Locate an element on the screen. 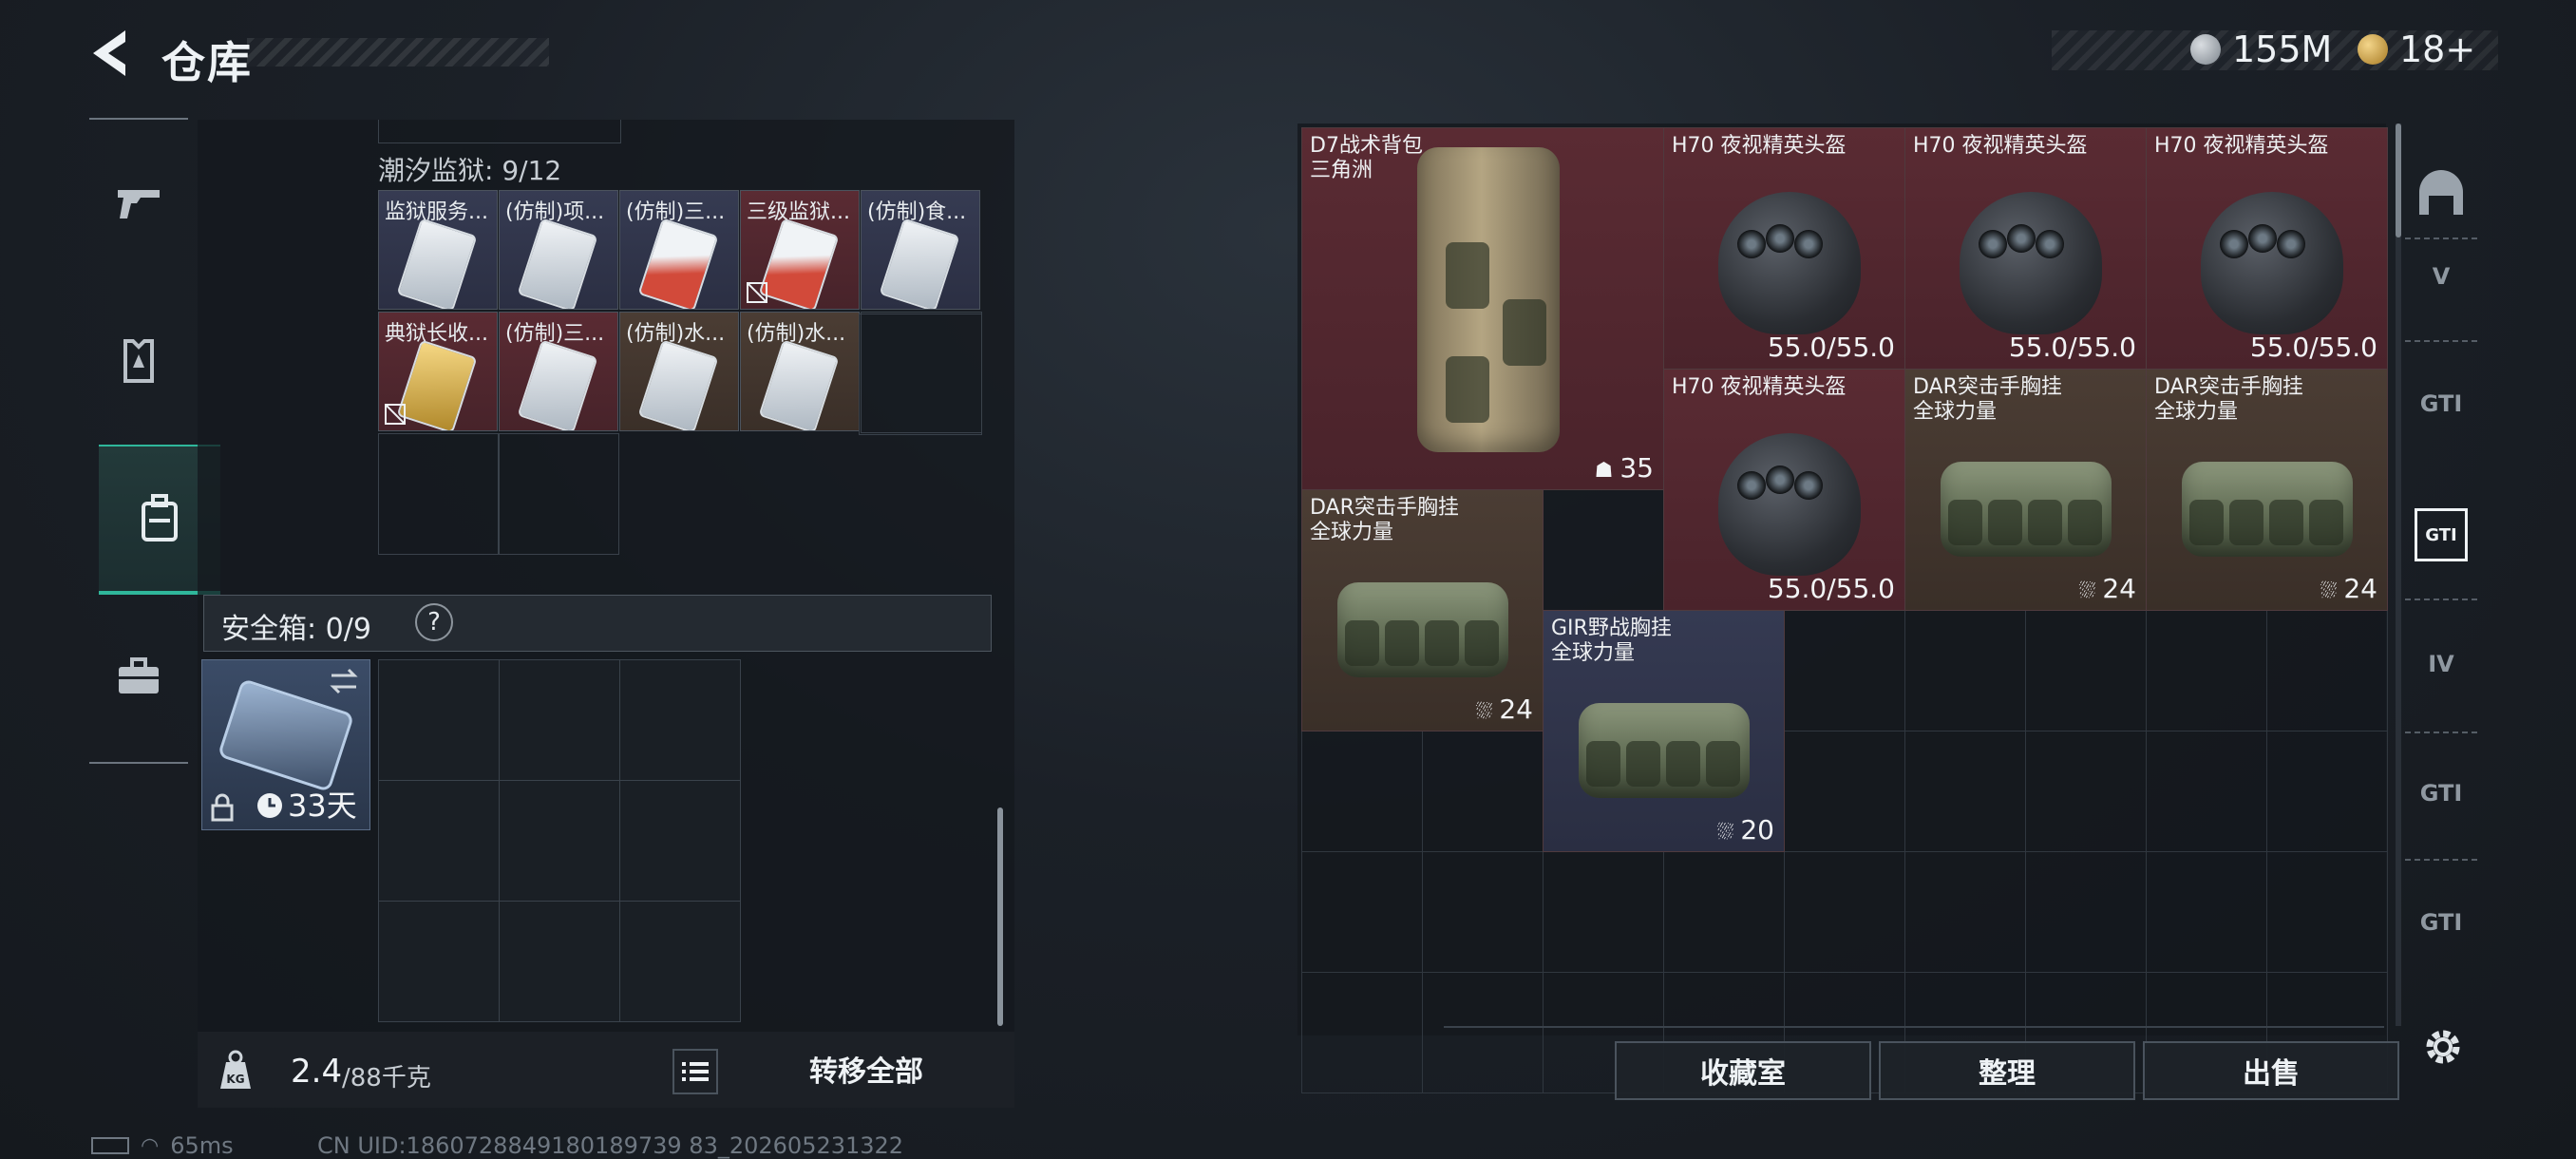  rnav-helmet-slot is located at coordinates (2441, 193).